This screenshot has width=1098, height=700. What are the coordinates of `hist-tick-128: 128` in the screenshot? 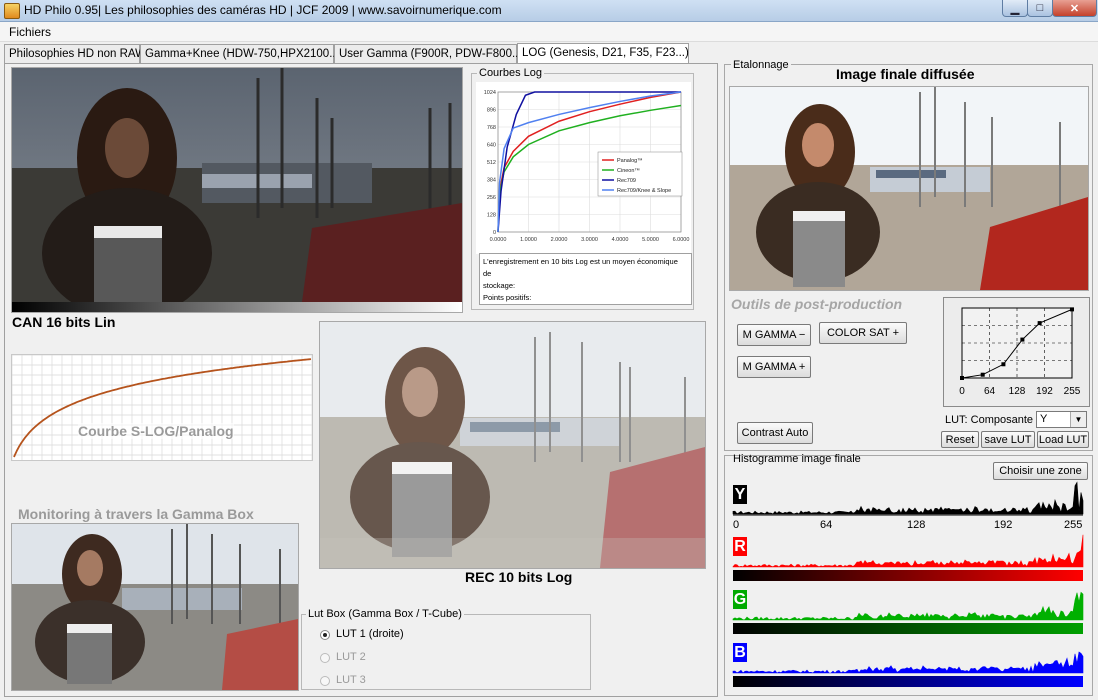 It's located at (916, 525).